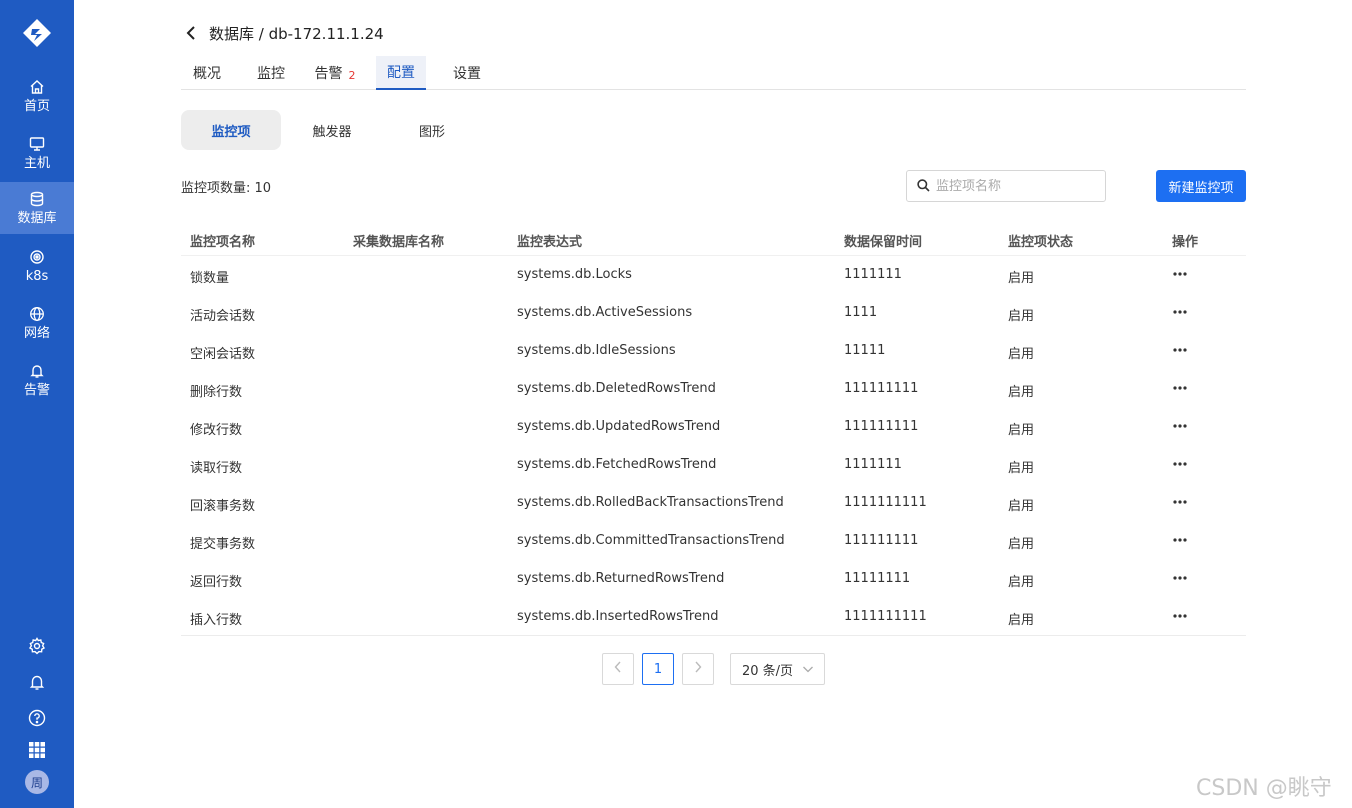  I want to click on column-header: 监控项状态, so click(1041, 242).